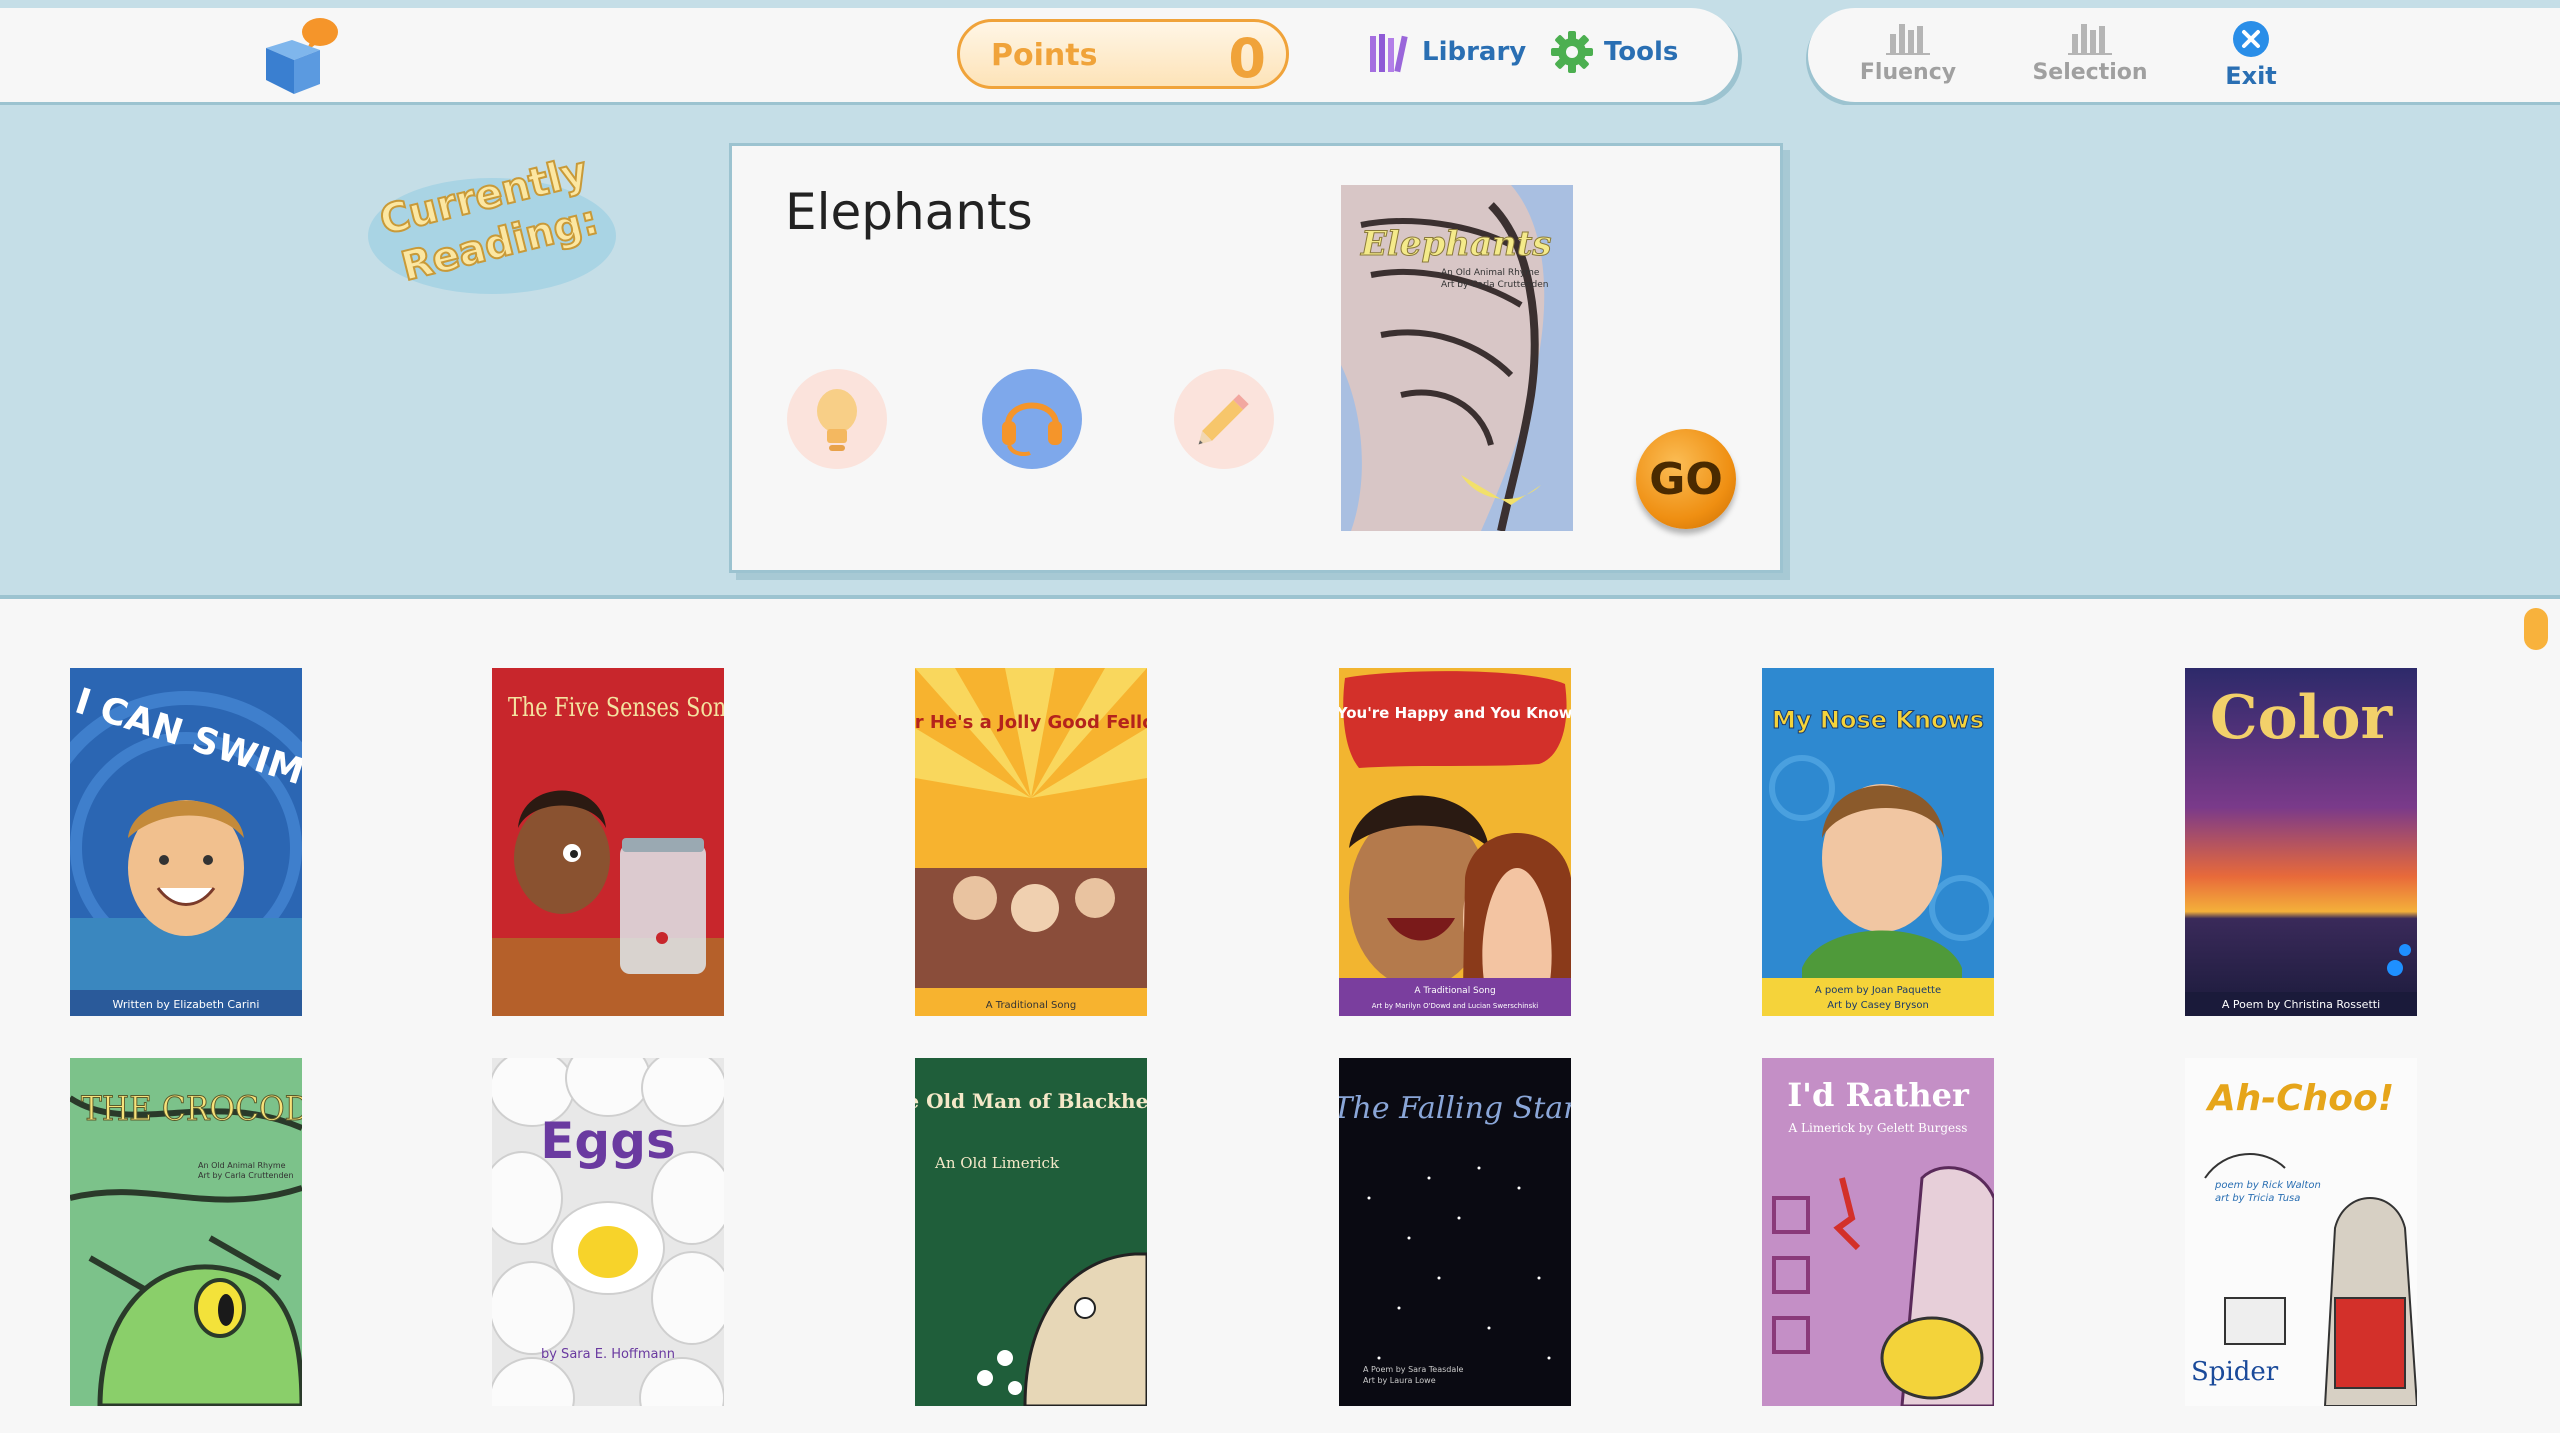 The height and width of the screenshot is (1433, 2560). Describe the element at coordinates (608, 1232) in the screenshot. I see `book-cover-eggs: Eggs by Sara E. Hoffmann` at that location.